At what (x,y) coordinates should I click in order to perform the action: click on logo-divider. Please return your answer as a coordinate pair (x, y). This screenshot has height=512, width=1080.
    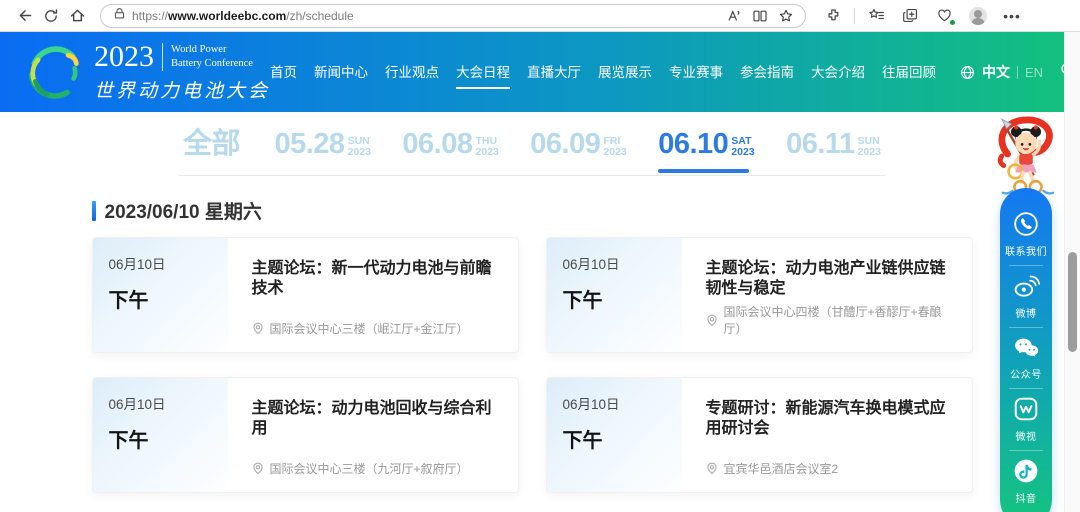
    Looking at the image, I should click on (162, 56).